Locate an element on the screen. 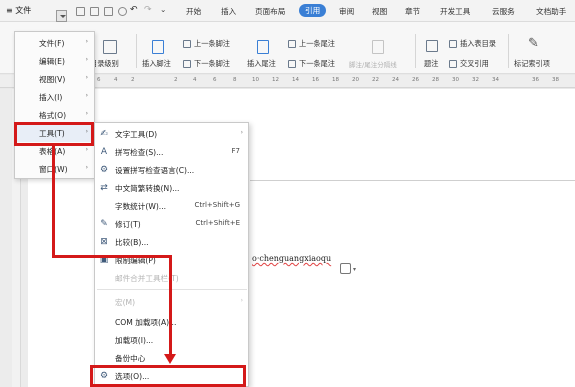  menu-item-view: 视图(V) › is located at coordinates (54, 79).